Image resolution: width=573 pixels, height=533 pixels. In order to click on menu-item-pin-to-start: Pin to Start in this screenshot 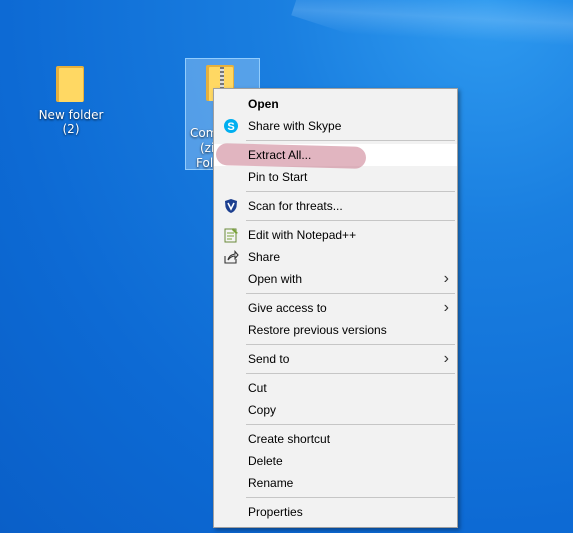, I will do `click(335, 177)`.